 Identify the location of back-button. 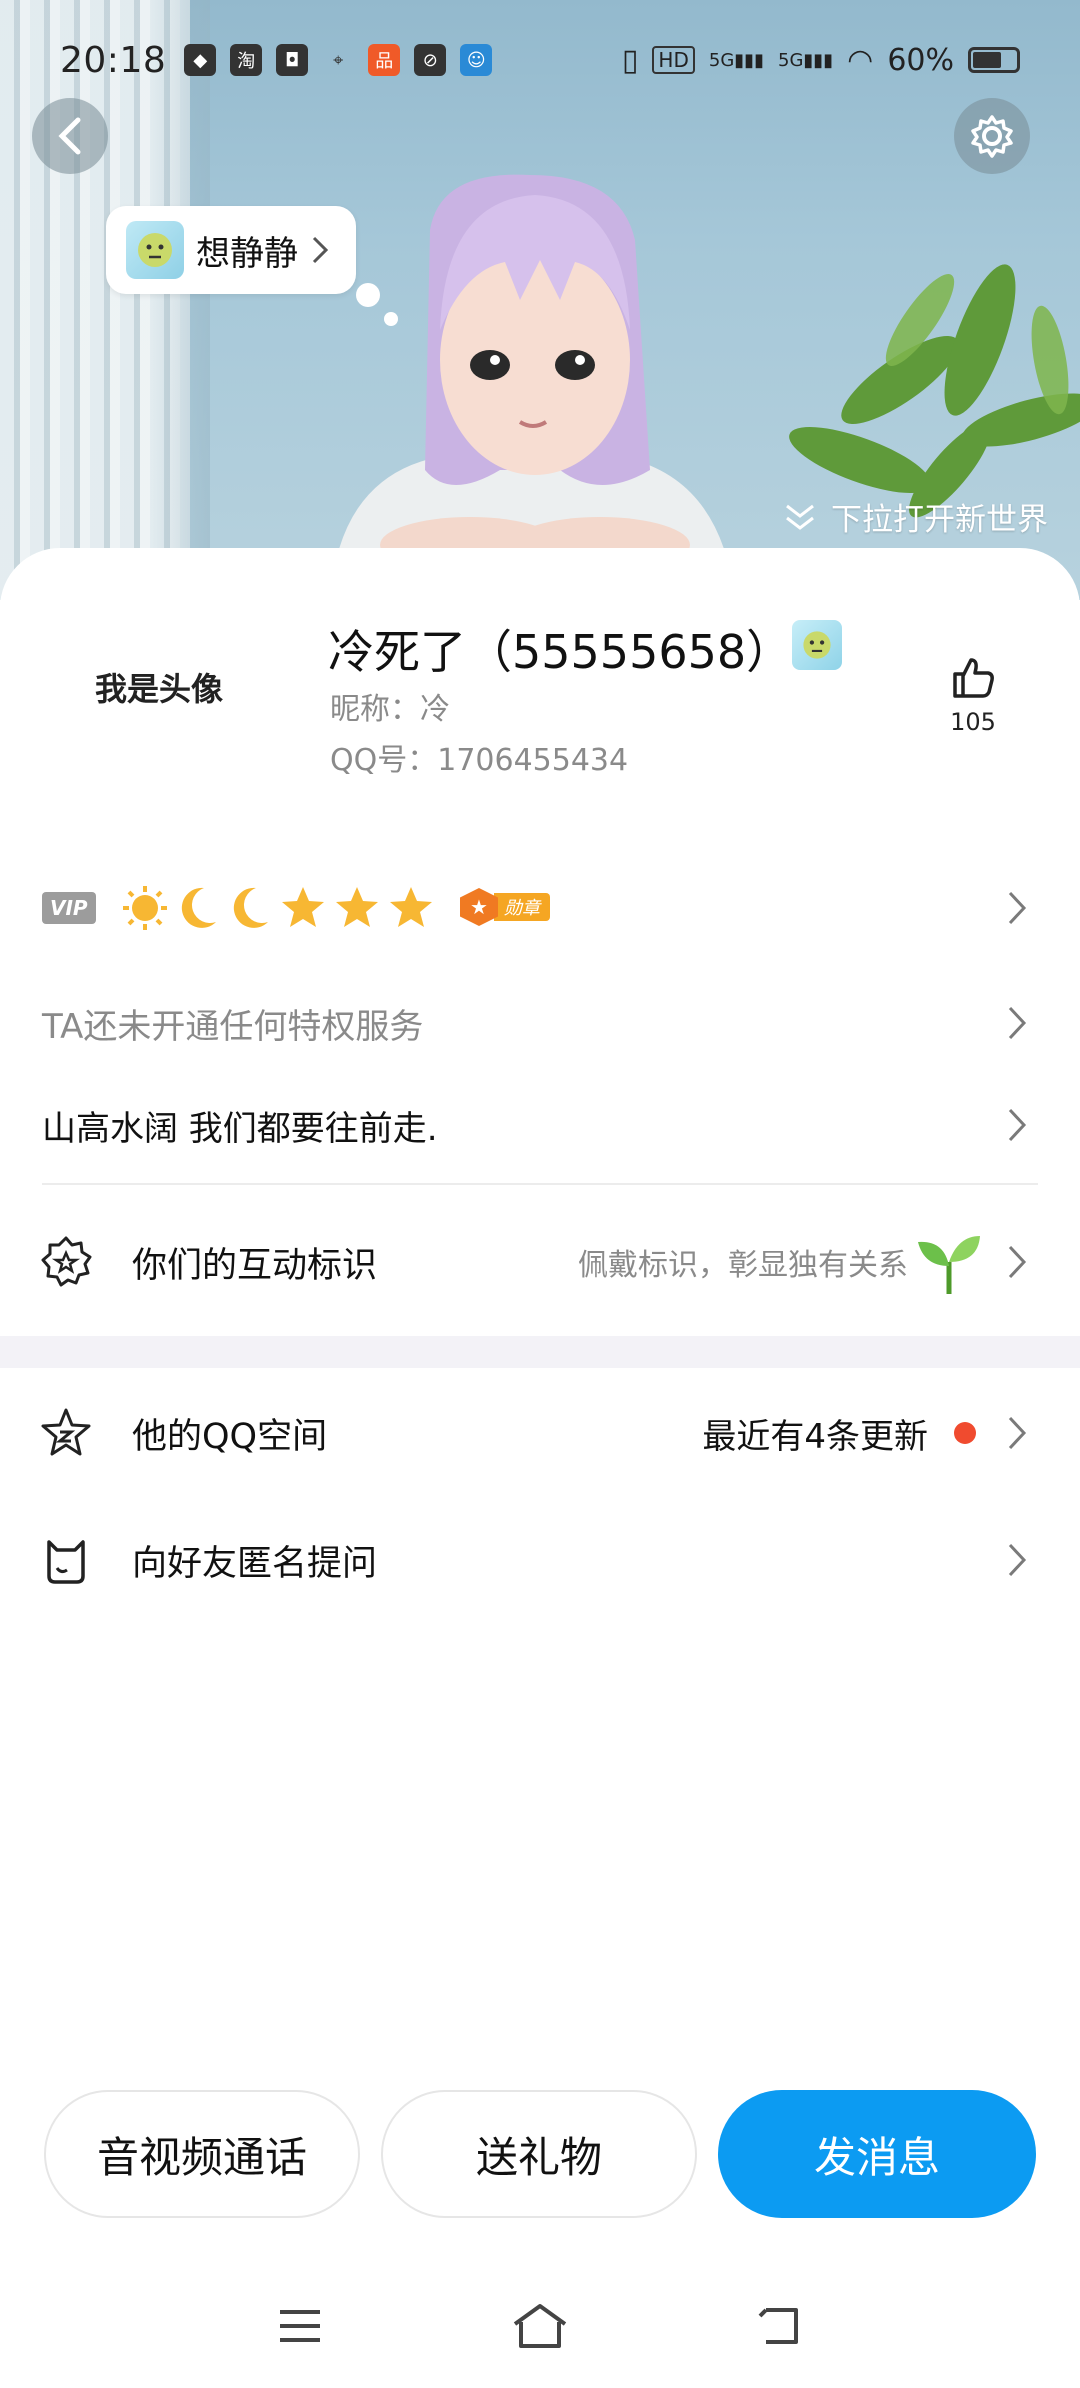
(70, 136).